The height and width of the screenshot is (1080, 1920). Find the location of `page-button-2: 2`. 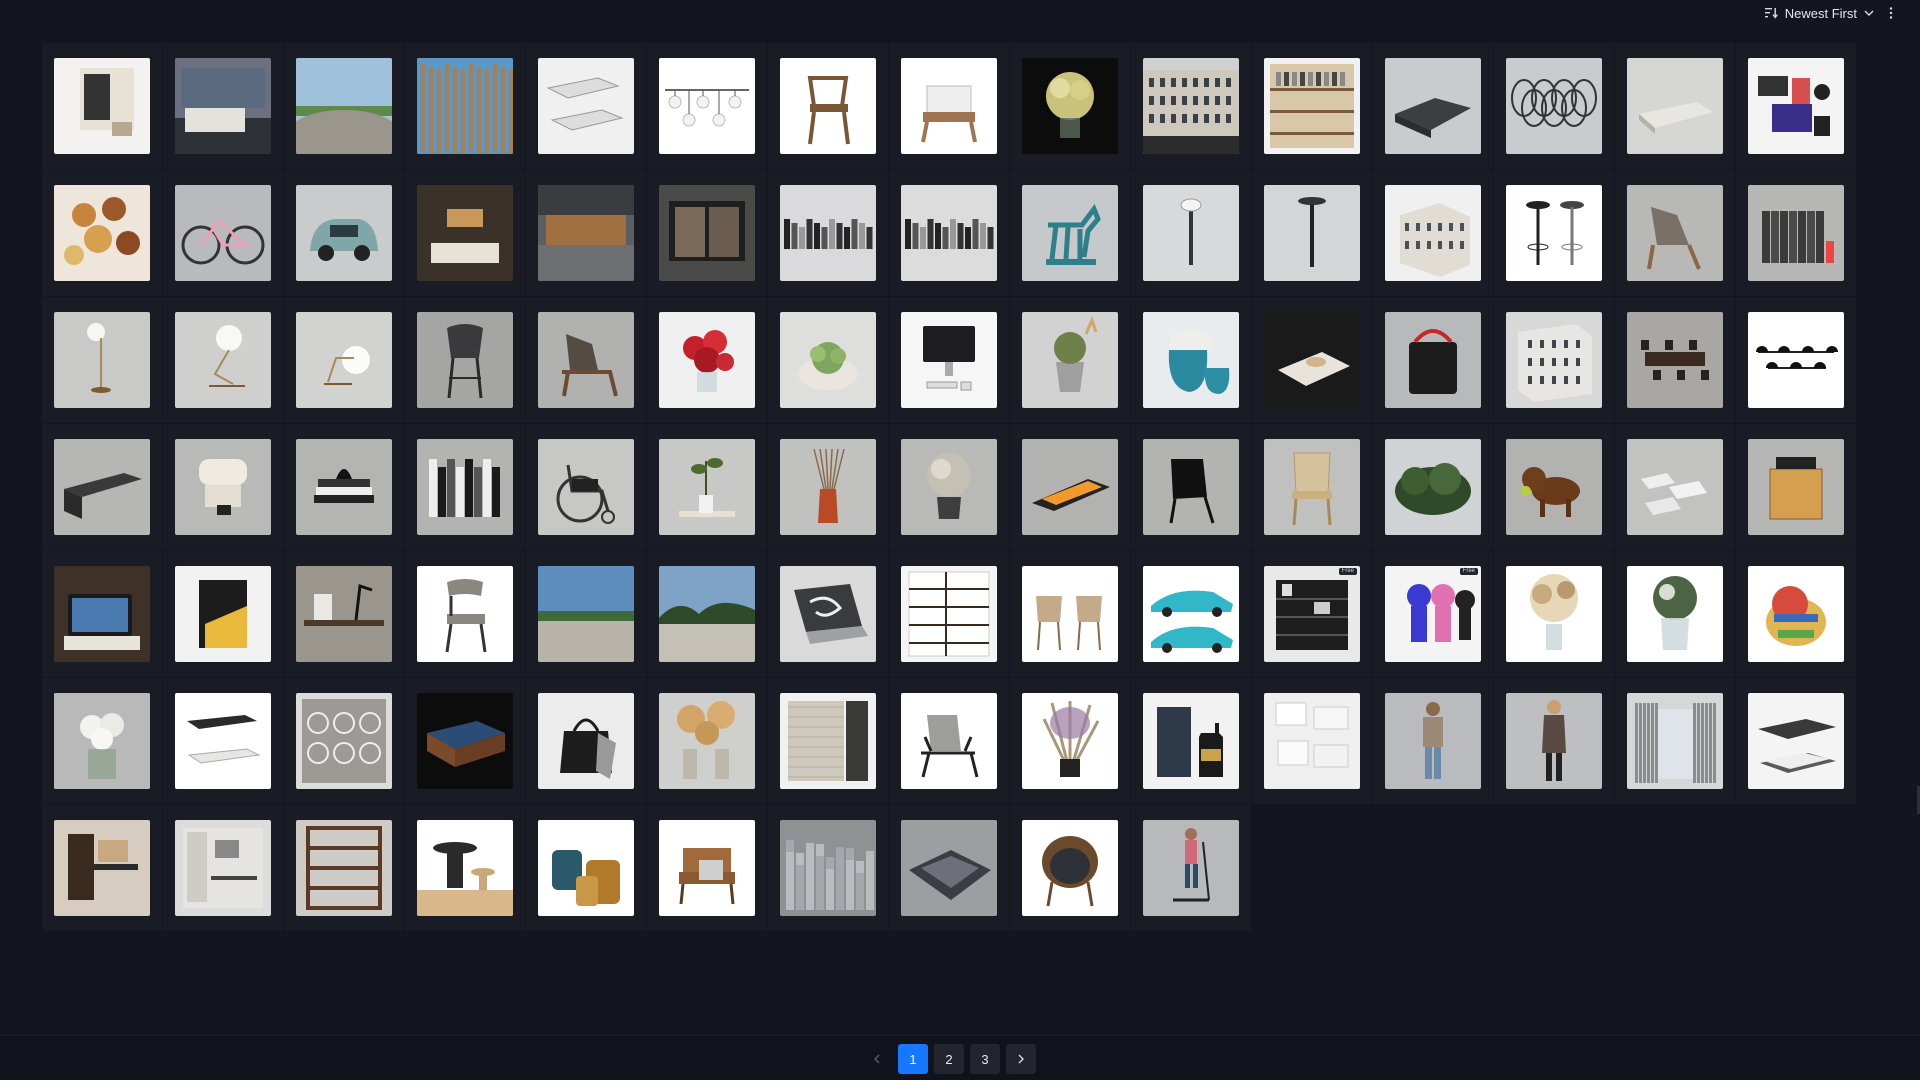

page-button-2: 2 is located at coordinates (949, 1059).